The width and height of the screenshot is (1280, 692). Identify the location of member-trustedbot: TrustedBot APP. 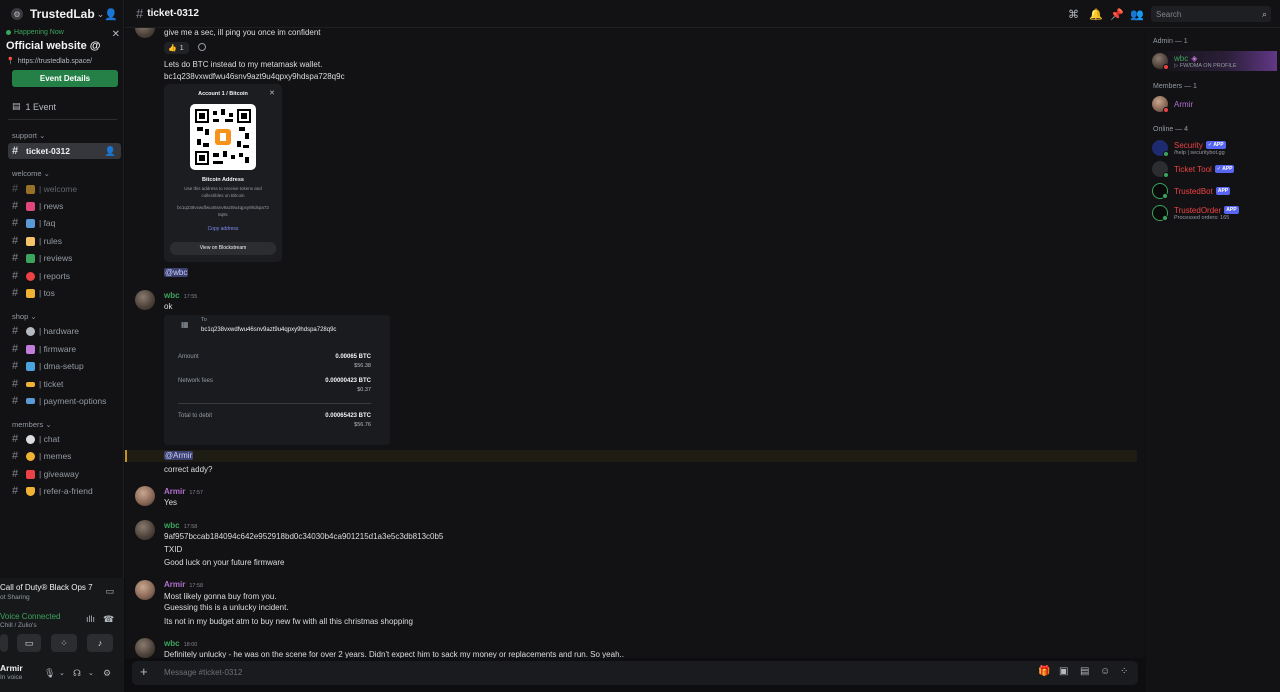
(1214, 191).